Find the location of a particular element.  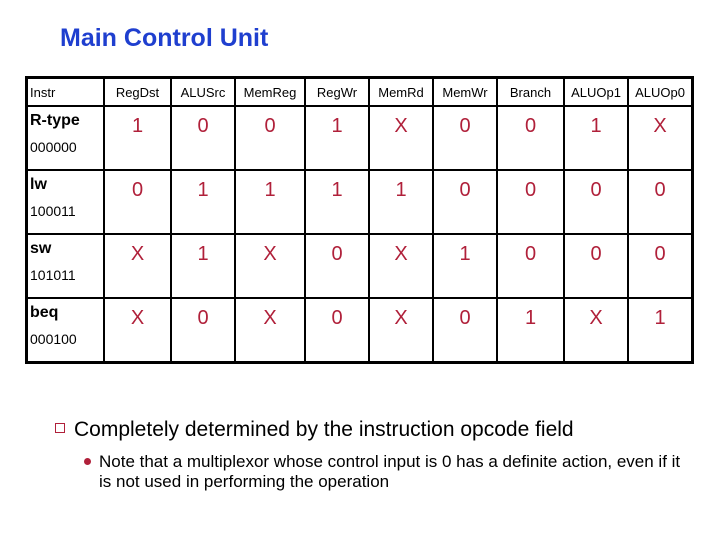

header-regdst: RegDst is located at coordinates (137, 91).